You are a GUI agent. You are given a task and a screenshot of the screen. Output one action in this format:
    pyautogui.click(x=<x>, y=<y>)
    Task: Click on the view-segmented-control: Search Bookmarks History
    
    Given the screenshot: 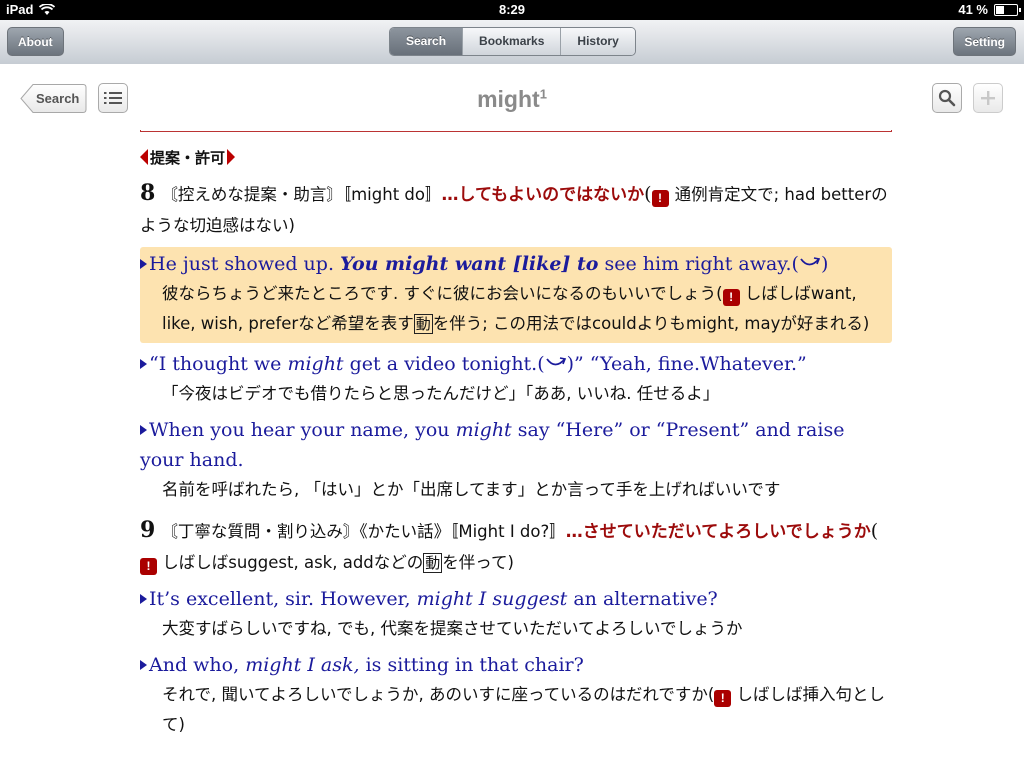 What is the action you would take?
    pyautogui.click(x=512, y=41)
    